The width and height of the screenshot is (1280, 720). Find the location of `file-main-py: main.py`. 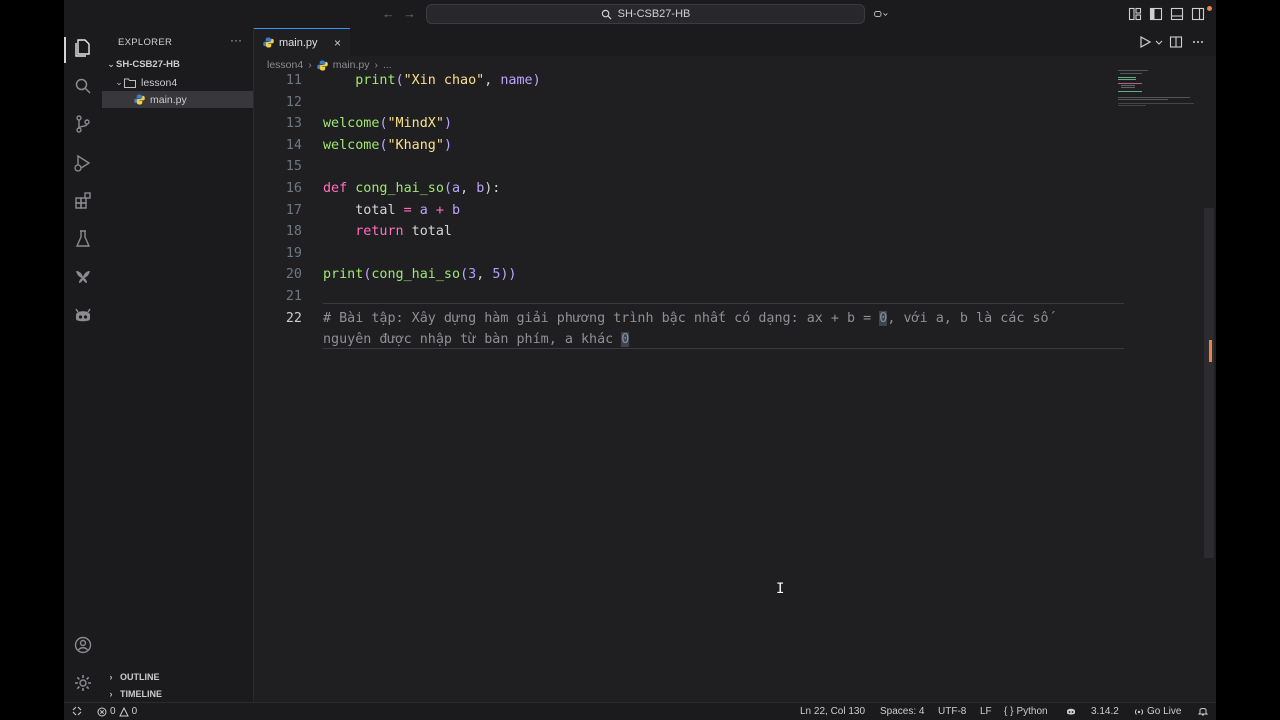

file-main-py: main.py is located at coordinates (177, 99).